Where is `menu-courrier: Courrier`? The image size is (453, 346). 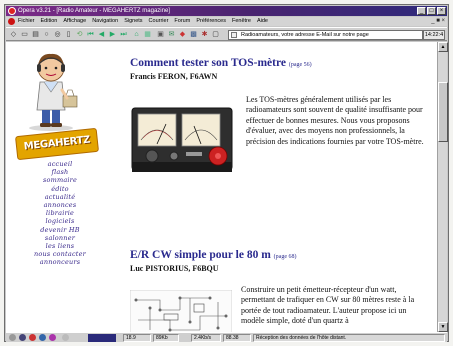 menu-courrier: Courrier is located at coordinates (159, 21).